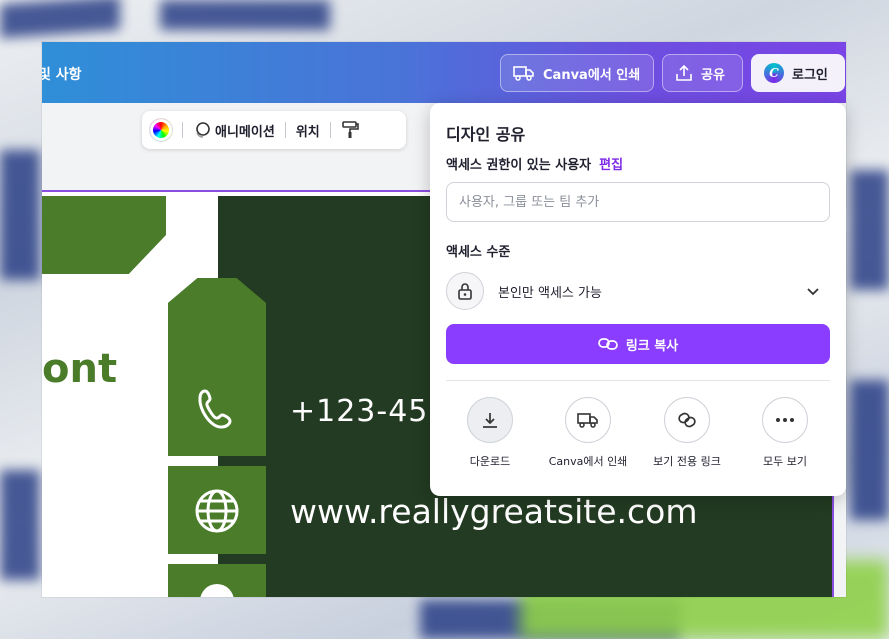  I want to click on popup-title: 디자인 공유, so click(486, 134).